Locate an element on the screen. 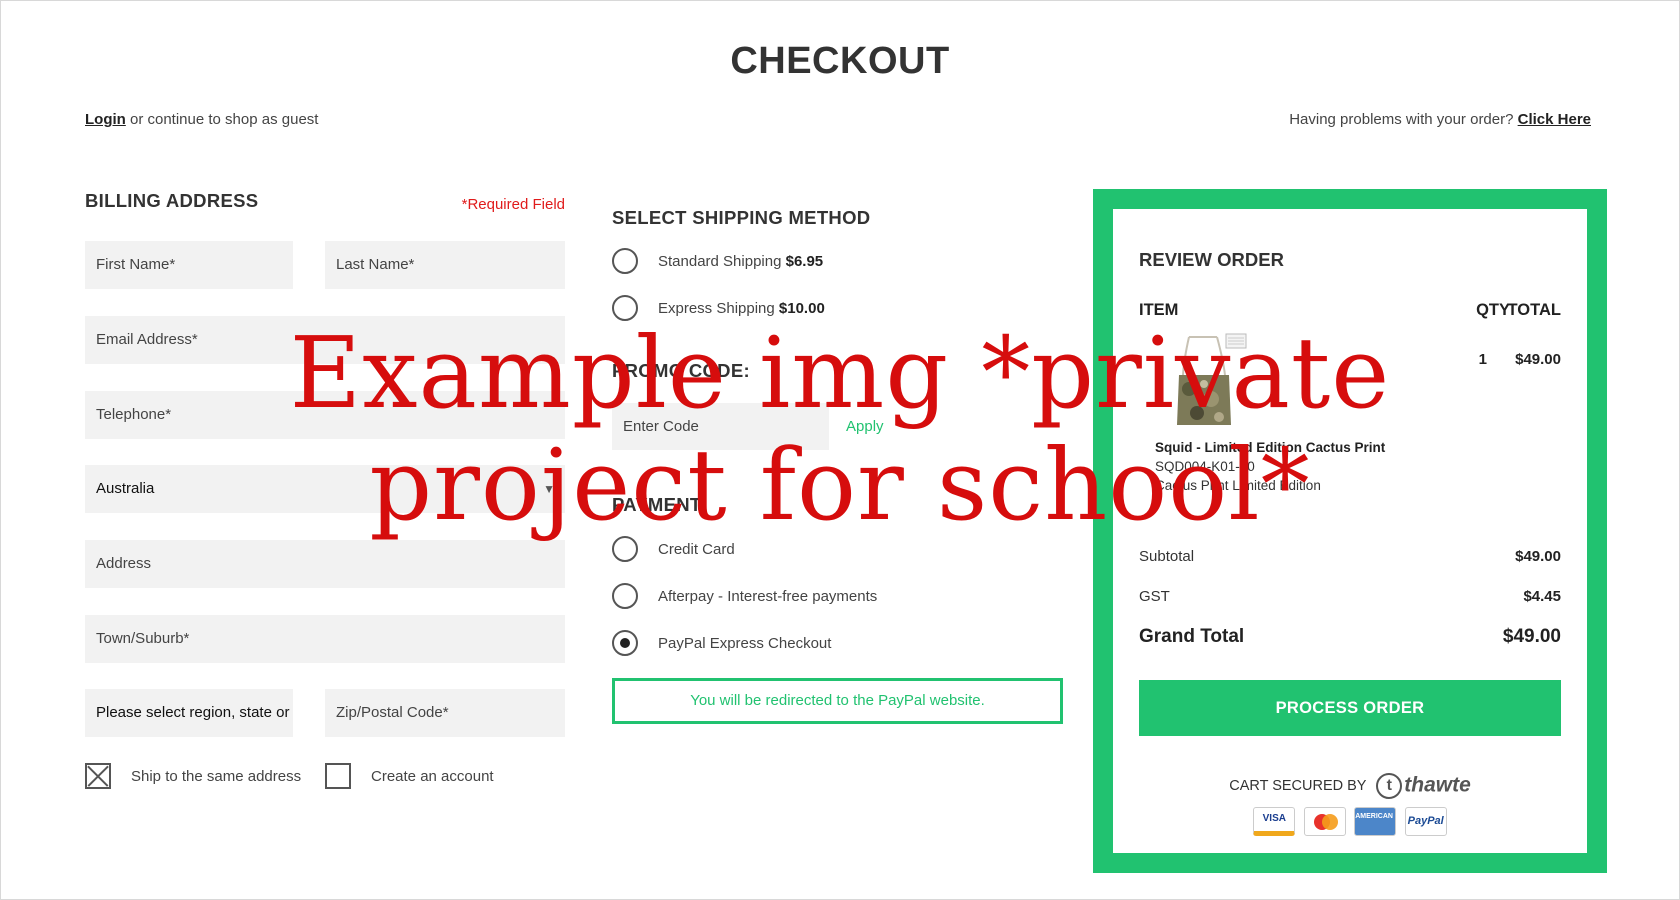 This screenshot has height=900, width=1680. create-account-label: Create an account is located at coordinates (432, 776).